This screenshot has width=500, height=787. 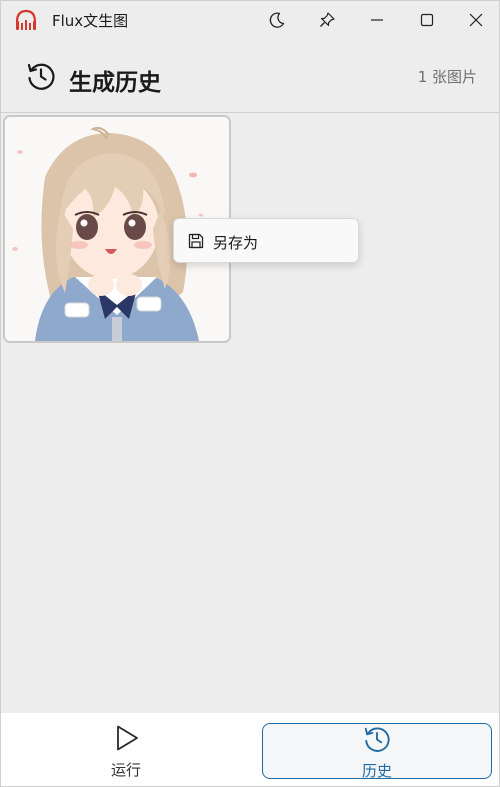 What do you see at coordinates (376, 771) in the screenshot?
I see `nav-history-label: 历史` at bounding box center [376, 771].